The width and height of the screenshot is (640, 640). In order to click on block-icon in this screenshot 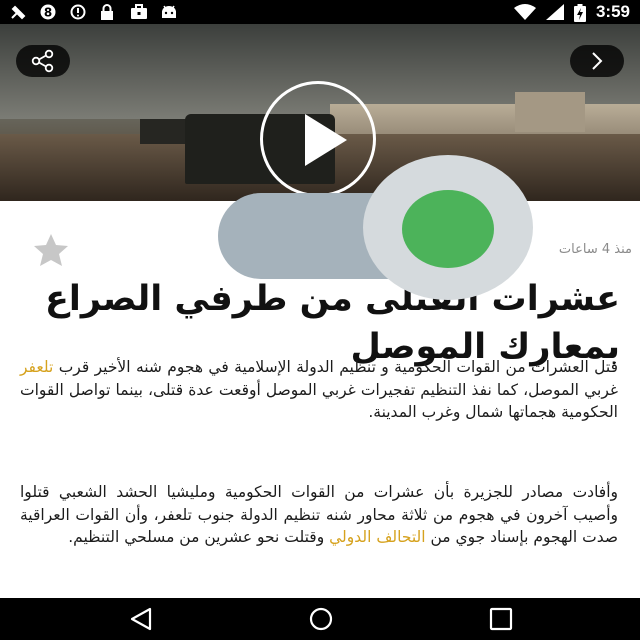, I will do `click(78, 12)`.